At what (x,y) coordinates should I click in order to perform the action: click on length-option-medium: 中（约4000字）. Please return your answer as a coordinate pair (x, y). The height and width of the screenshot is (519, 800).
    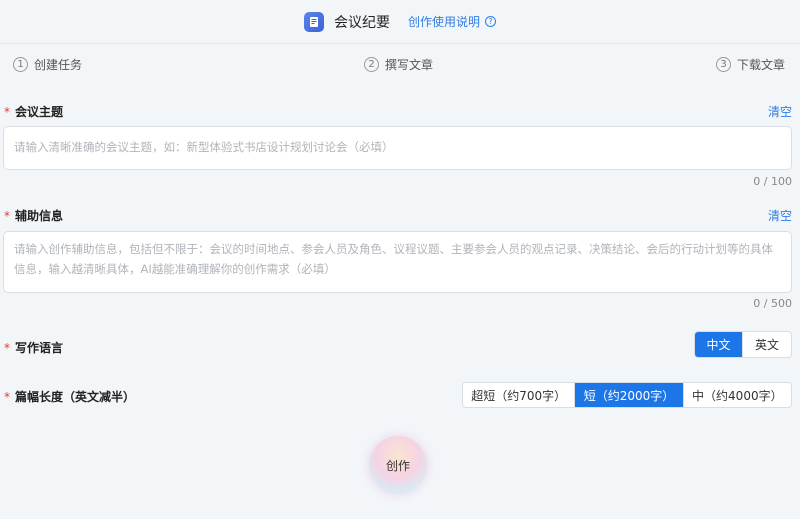
    Looking at the image, I should click on (737, 395).